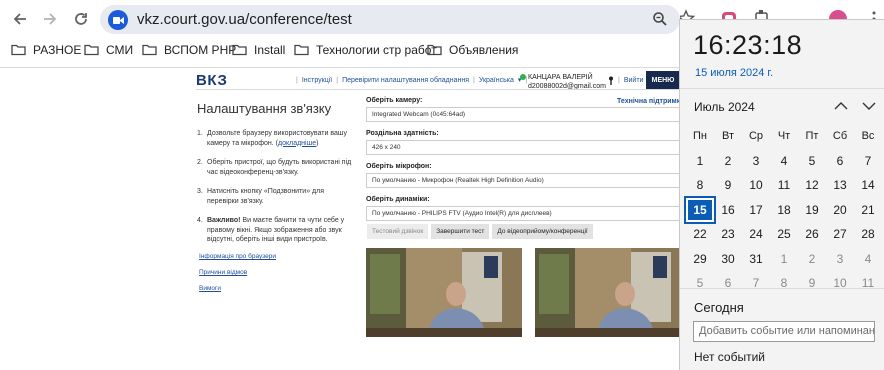  What do you see at coordinates (258, 50) in the screenshot?
I see `bookmark-folder: Install` at bounding box center [258, 50].